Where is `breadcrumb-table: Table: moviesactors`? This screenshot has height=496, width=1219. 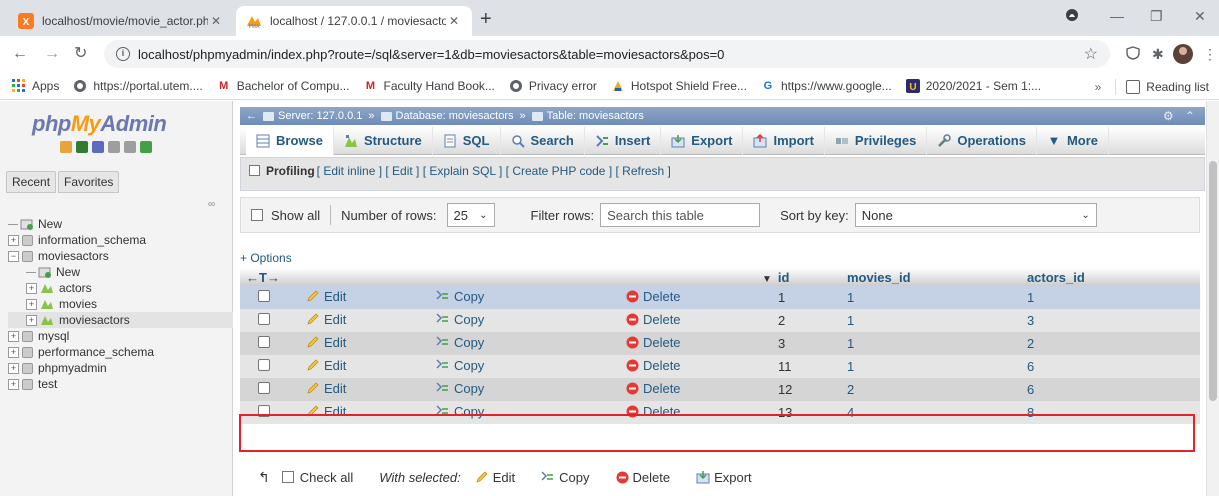 breadcrumb-table: Table: moviesactors is located at coordinates (595, 116).